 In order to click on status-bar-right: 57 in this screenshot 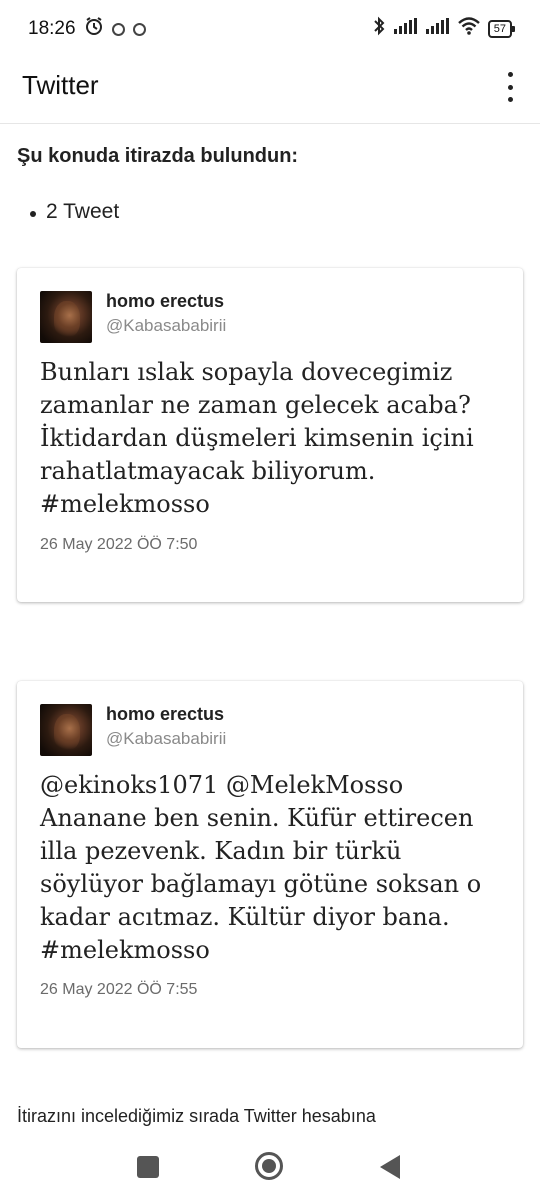, I will do `click(444, 29)`.